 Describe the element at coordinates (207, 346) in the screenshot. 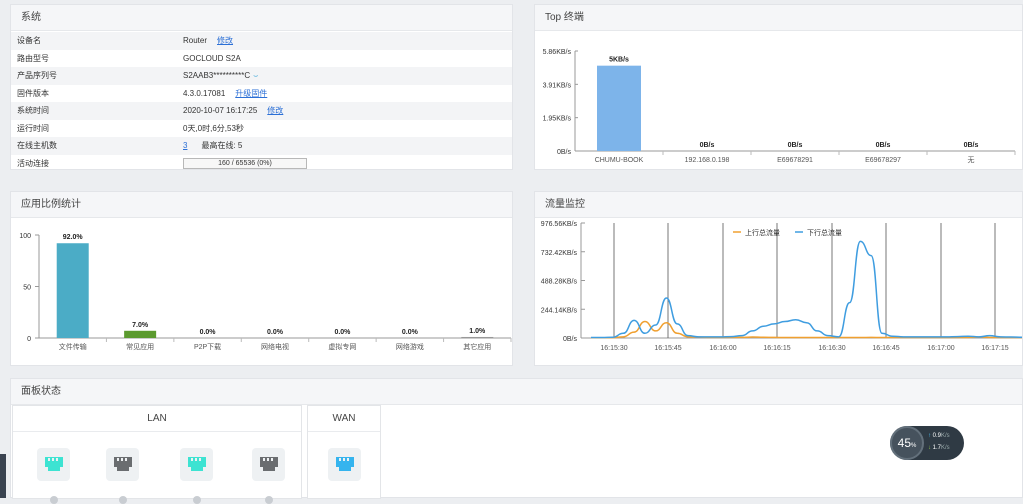

I see `x-tick-label: P2P下载` at that location.